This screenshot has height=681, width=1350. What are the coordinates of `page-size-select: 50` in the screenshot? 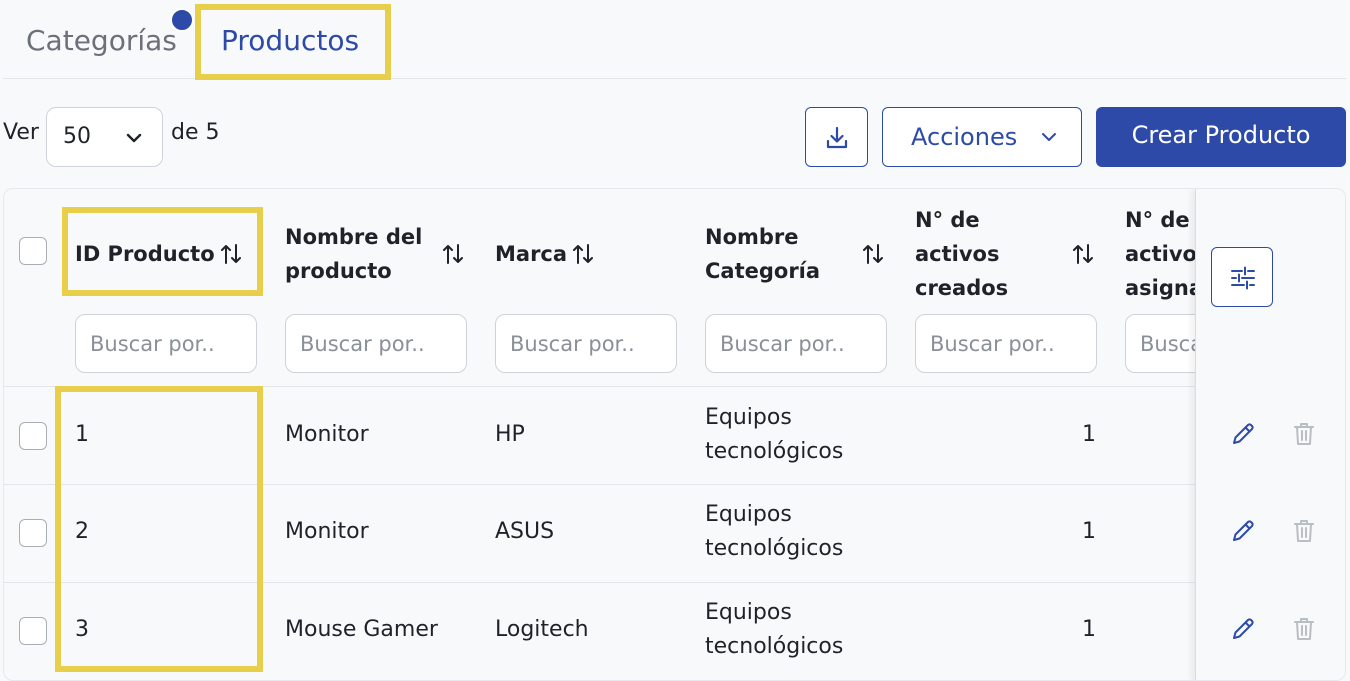 It's located at (104, 137).